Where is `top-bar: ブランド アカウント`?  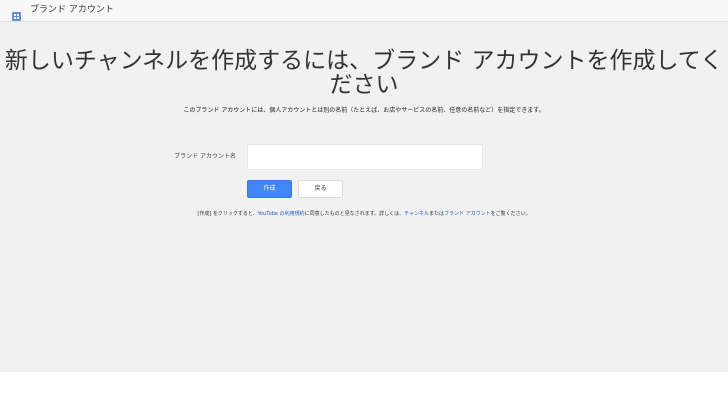 top-bar: ブランド アカウント is located at coordinates (364, 11).